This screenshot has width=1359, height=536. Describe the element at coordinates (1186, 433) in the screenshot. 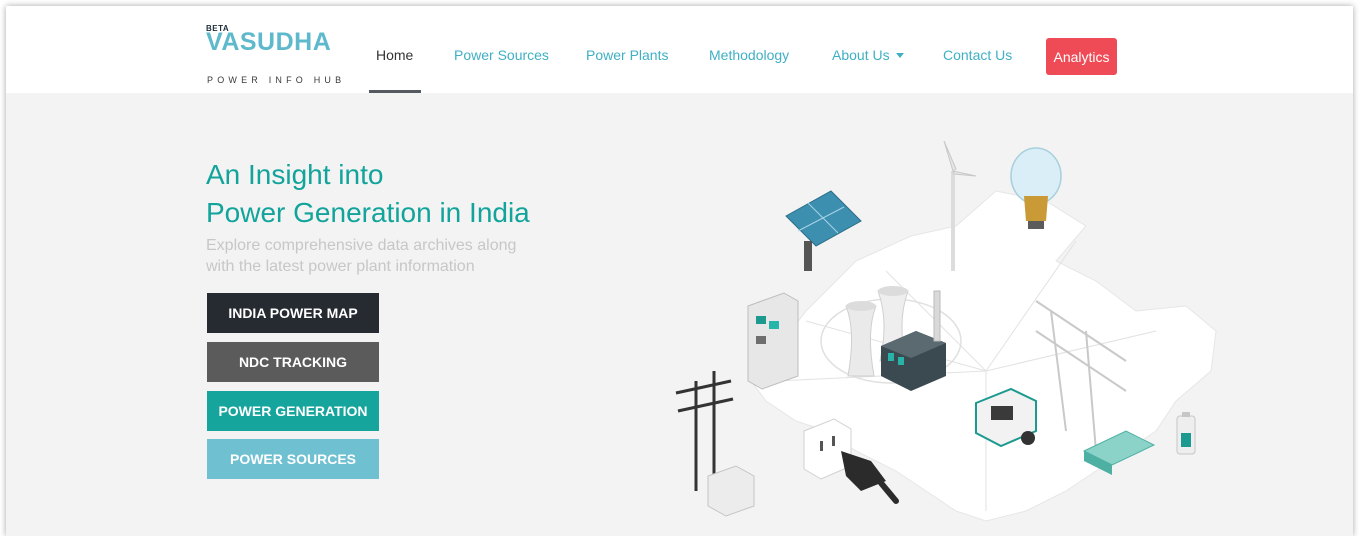

I see `battery-icon` at that location.